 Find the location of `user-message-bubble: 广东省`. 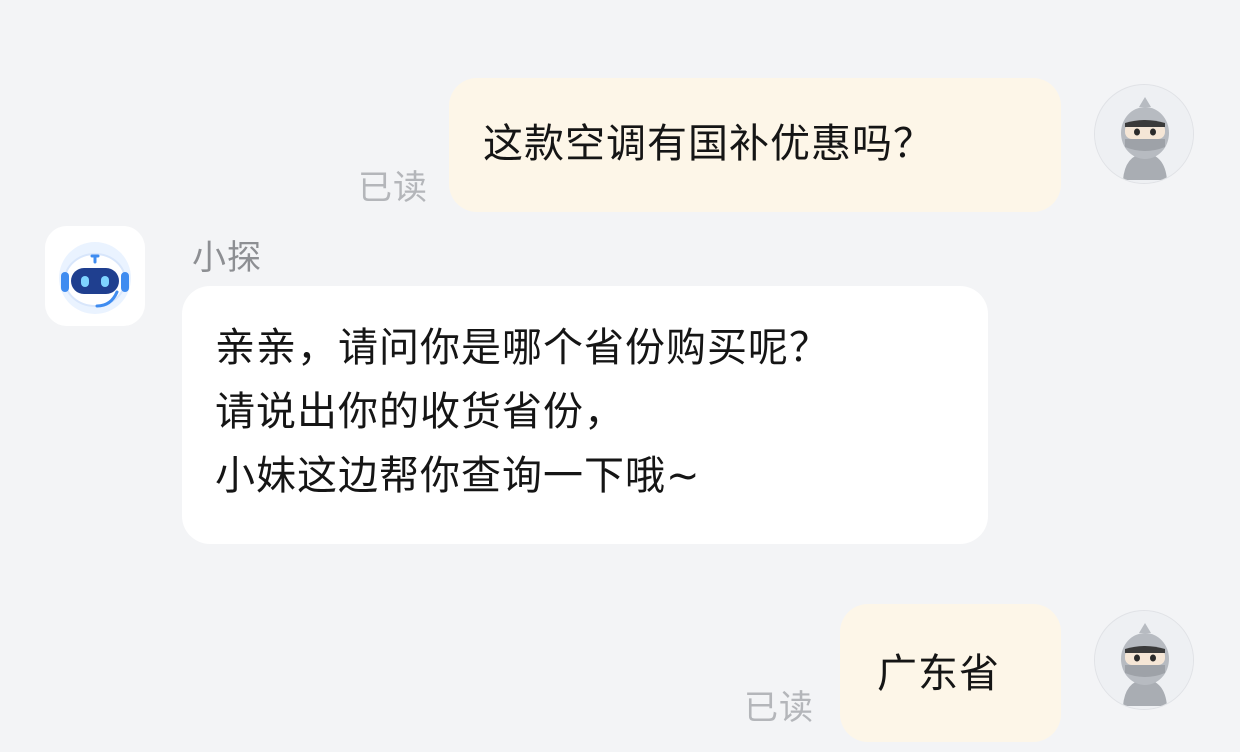

user-message-bubble: 广东省 is located at coordinates (950, 673).